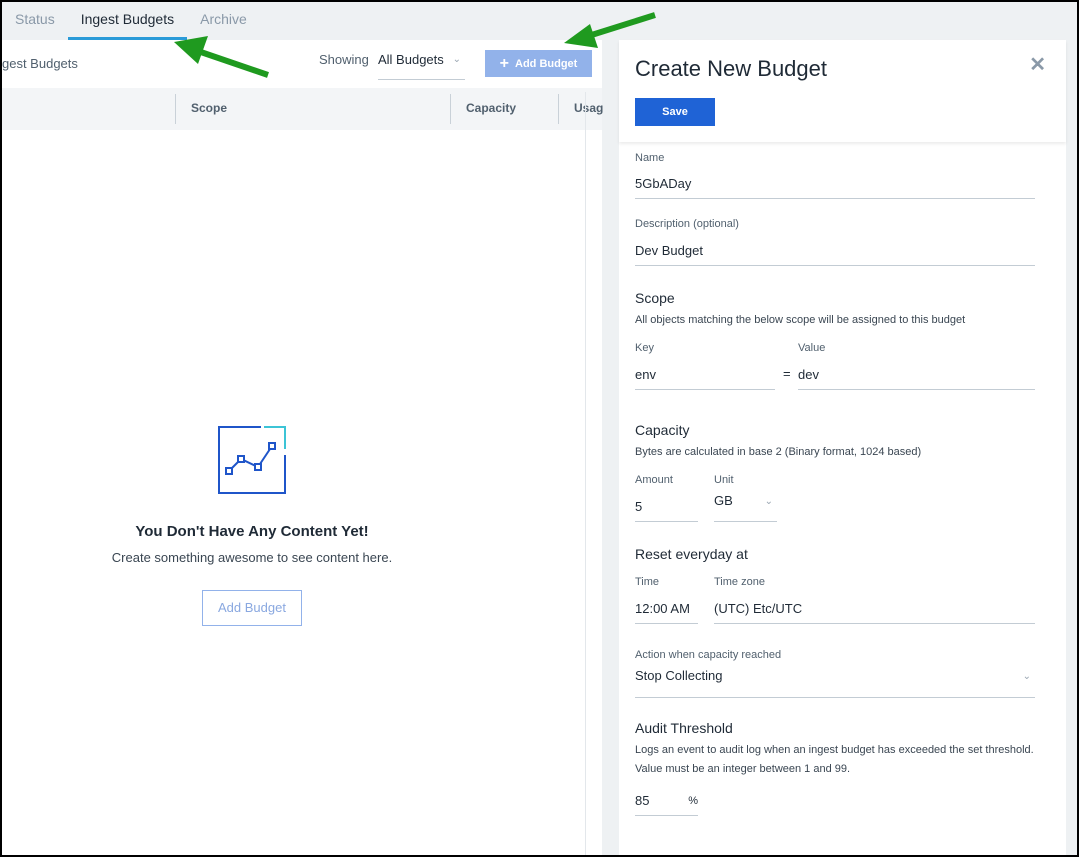 The image size is (1079, 857). What do you see at coordinates (691, 554) in the screenshot?
I see `reset-title: Reset everyday at` at bounding box center [691, 554].